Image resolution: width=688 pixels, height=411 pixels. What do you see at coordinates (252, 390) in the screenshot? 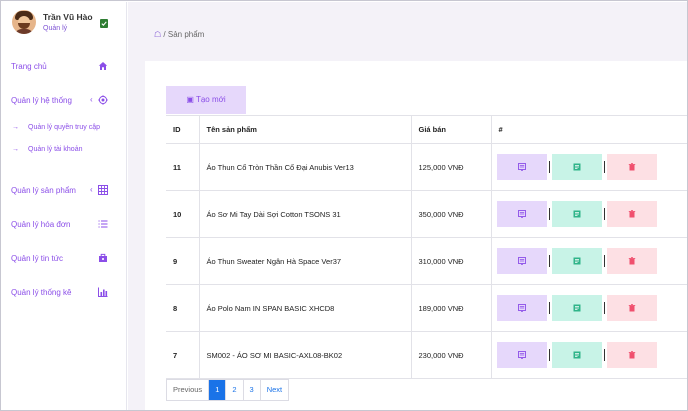
I see `page-3-button: 3` at bounding box center [252, 390].